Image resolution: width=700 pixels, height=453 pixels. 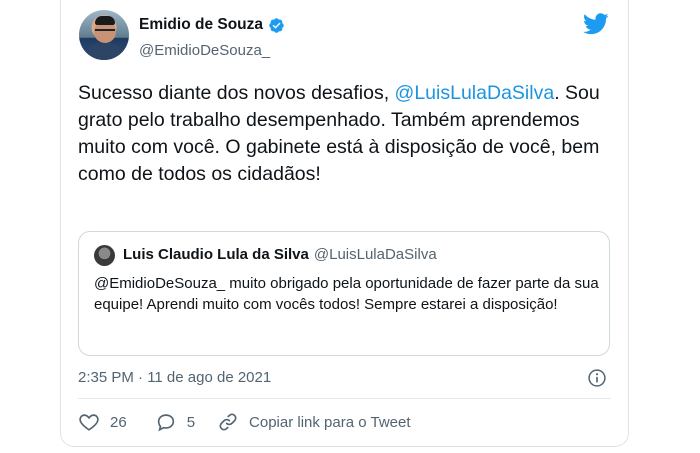 What do you see at coordinates (102, 422) in the screenshot?
I see `like-button: 26` at bounding box center [102, 422].